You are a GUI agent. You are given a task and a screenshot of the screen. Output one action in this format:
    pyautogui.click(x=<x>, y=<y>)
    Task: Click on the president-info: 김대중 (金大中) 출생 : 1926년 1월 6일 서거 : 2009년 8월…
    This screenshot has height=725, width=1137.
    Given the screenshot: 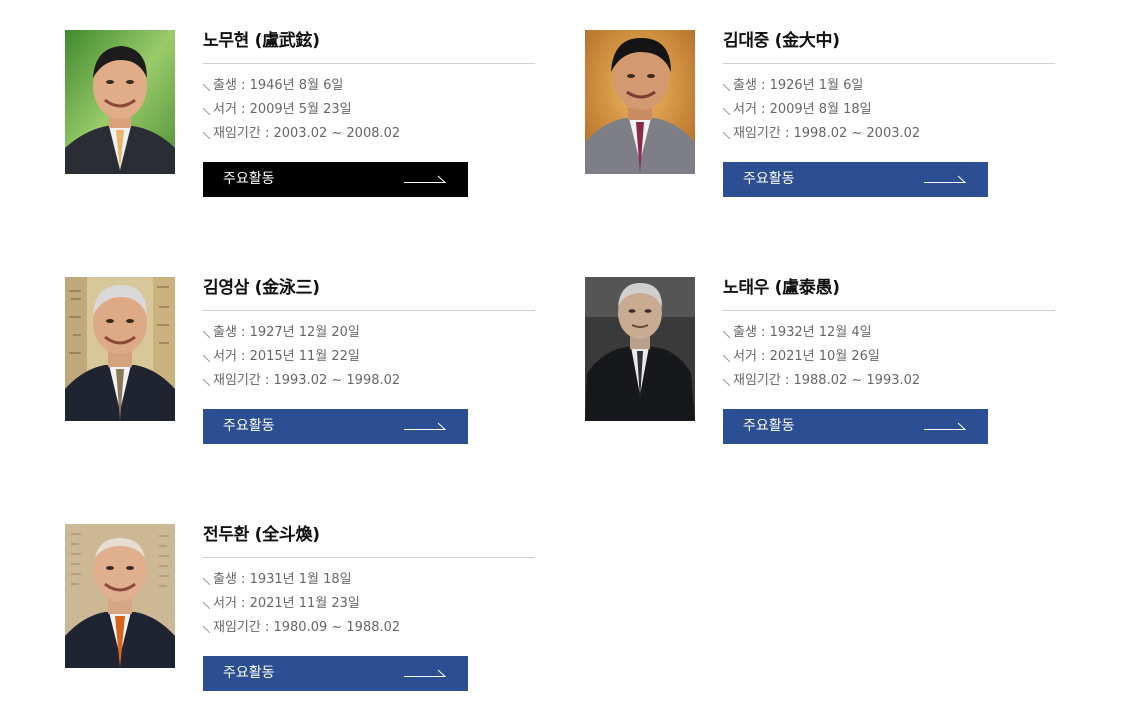 What is the action you would take?
    pyautogui.click(x=889, y=113)
    